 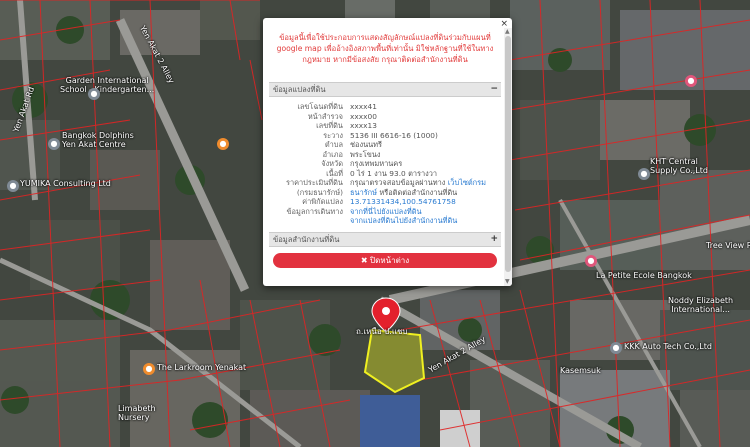 I want to click on table-row: เลขที่ดิน xxxx13, so click(x=377, y=126).